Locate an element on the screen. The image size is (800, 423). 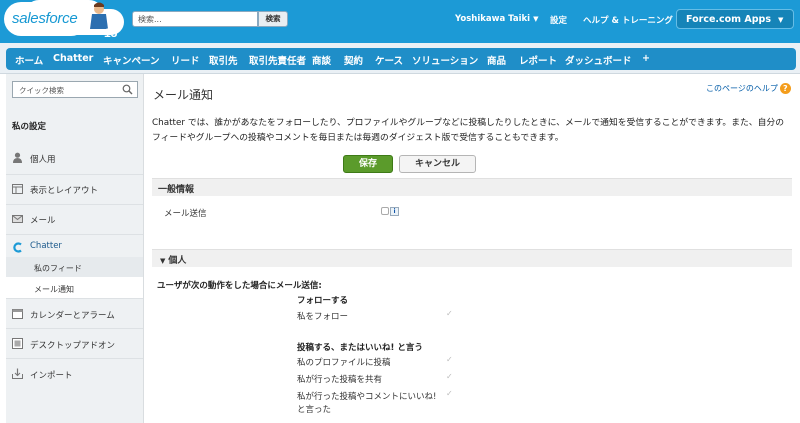
tab-home: ホーム is located at coordinates (29, 60).